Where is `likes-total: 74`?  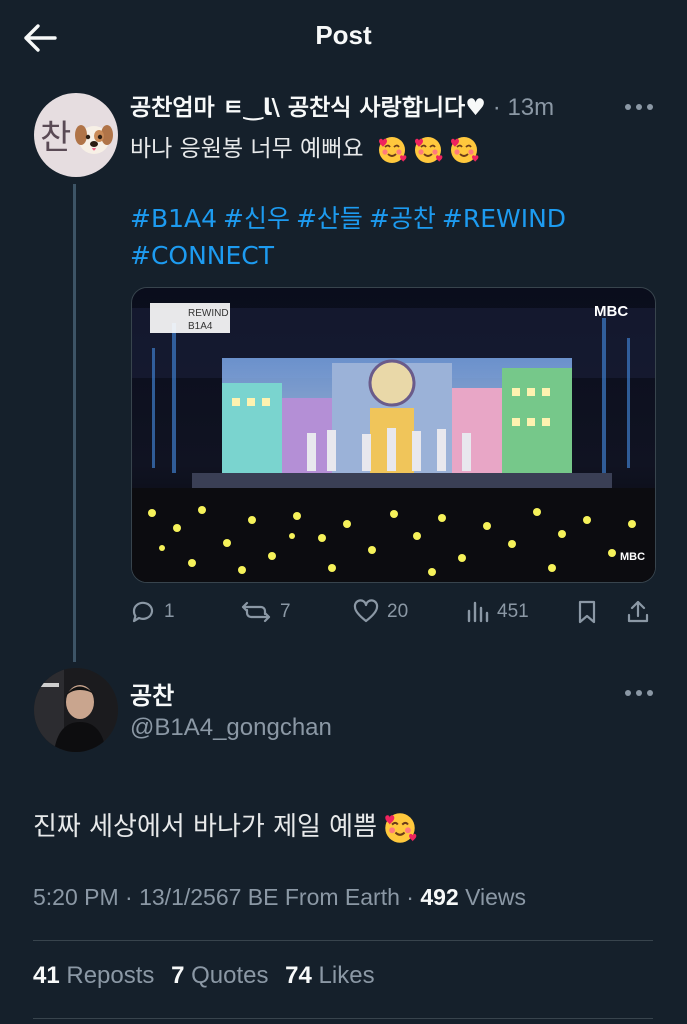
likes-total: 74 is located at coordinates (298, 975).